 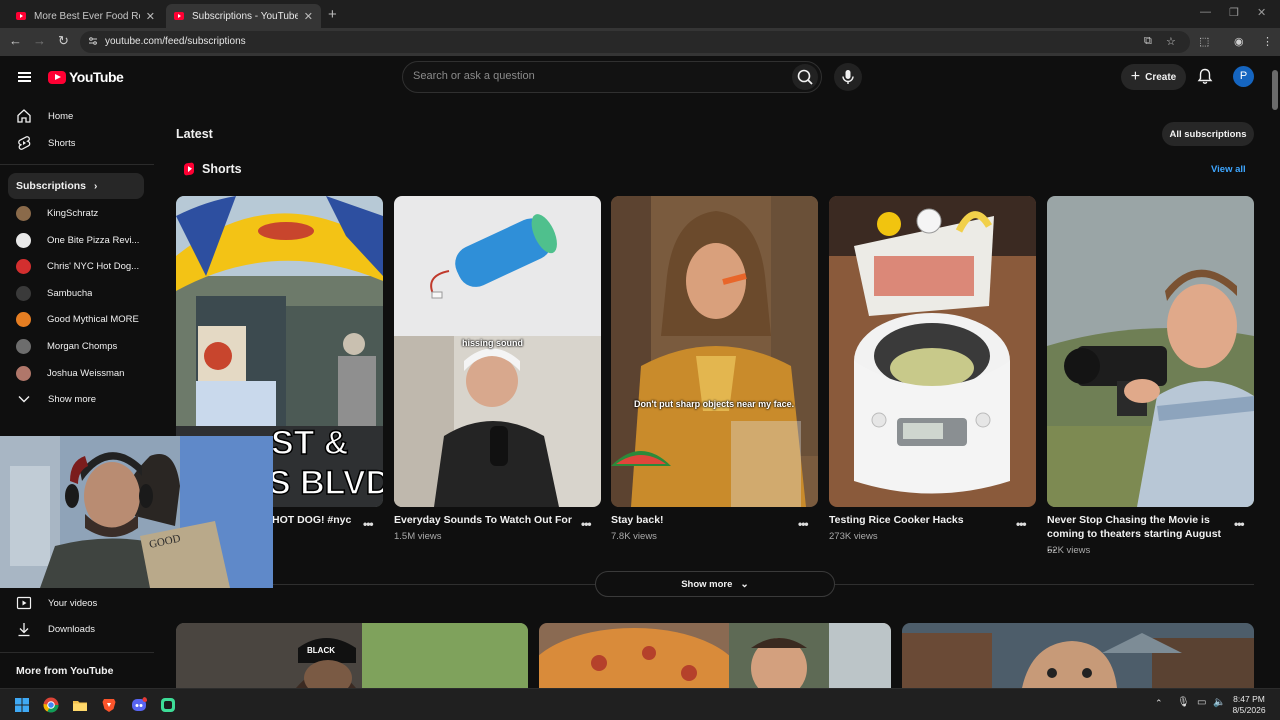 I want to click on video-thumbnail-image: BLACK, so click(x=352, y=655).